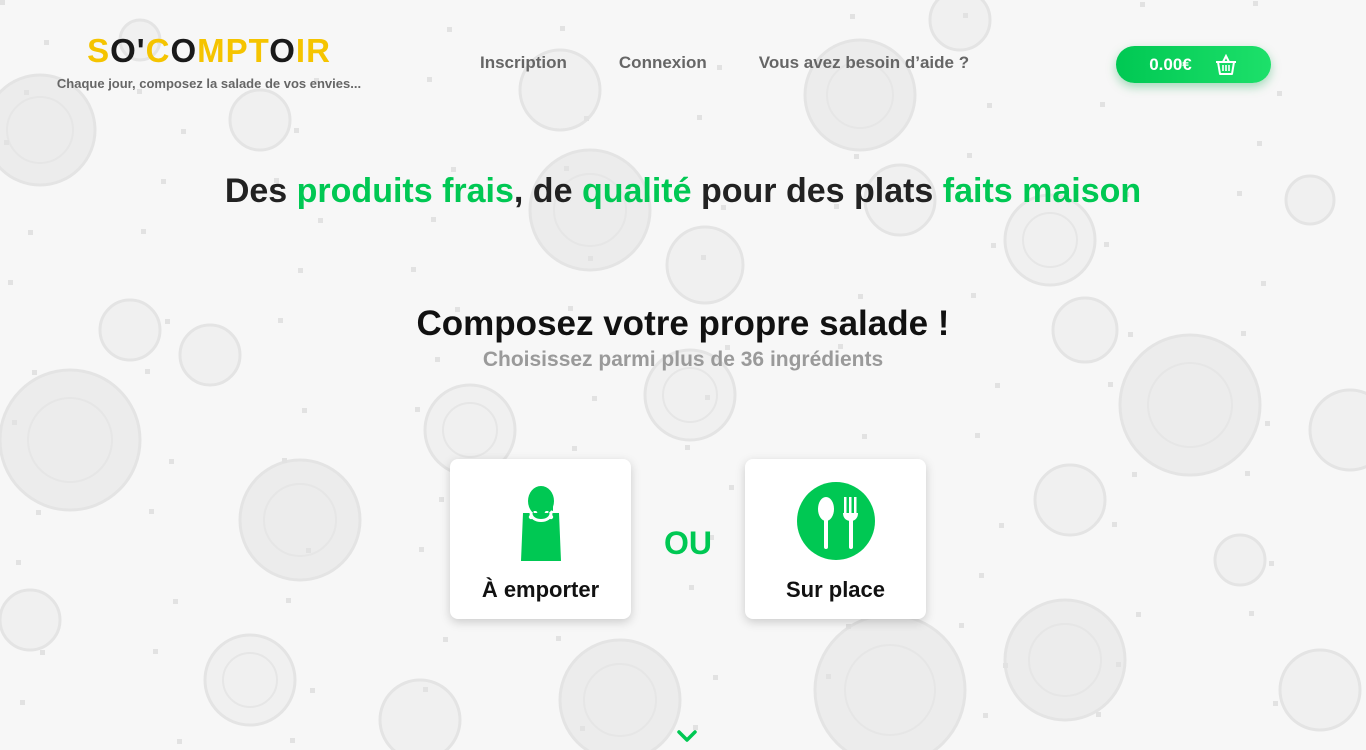  I want to click on nav-inscription: Inscription, so click(523, 63).